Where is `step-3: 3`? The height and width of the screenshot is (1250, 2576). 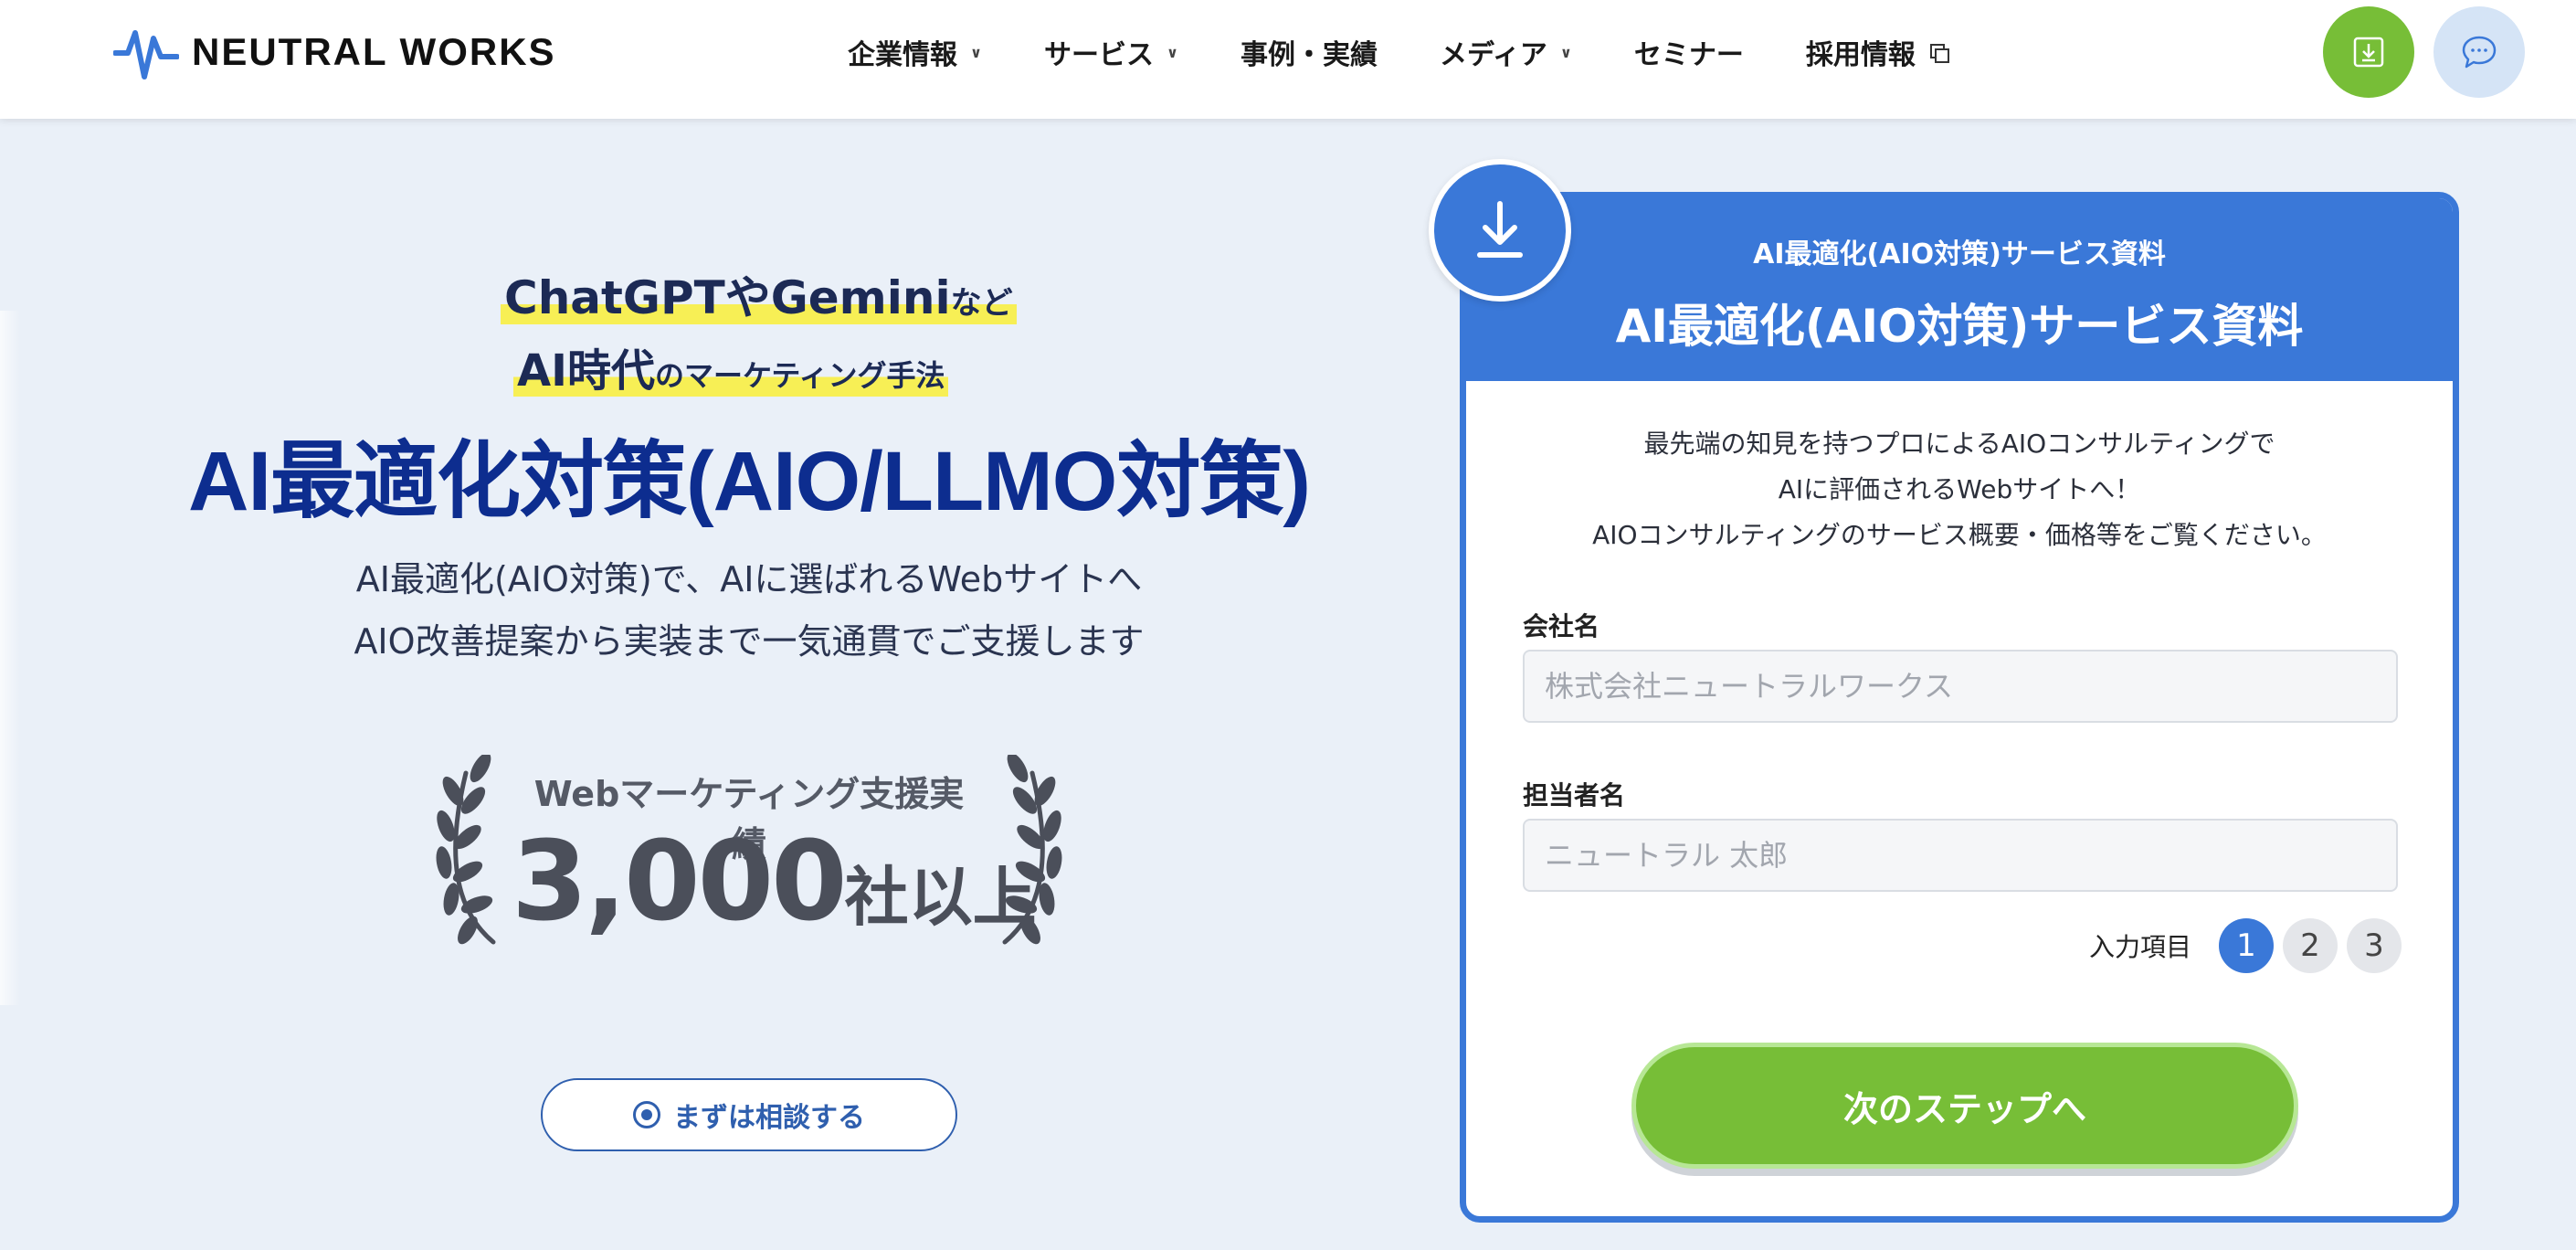
step-3: 3 is located at coordinates (2374, 945).